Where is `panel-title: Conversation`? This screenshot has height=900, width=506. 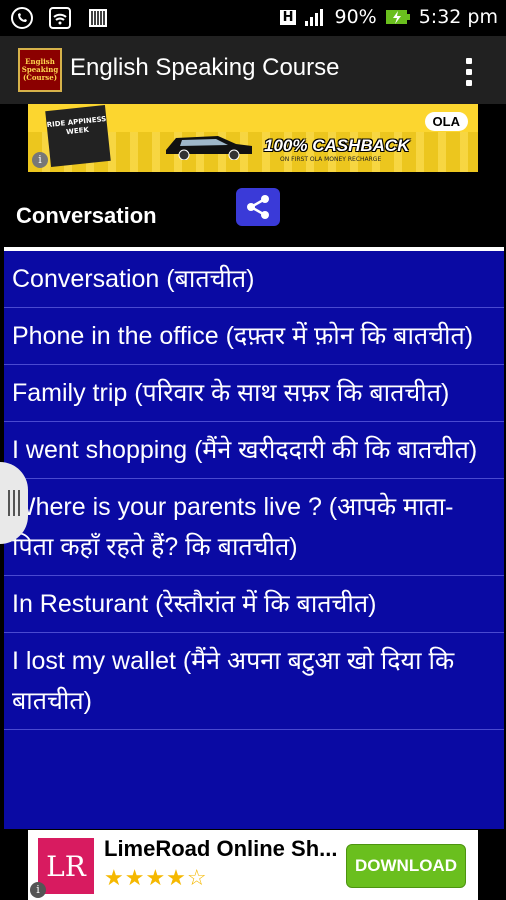
panel-title: Conversation is located at coordinates (86, 215).